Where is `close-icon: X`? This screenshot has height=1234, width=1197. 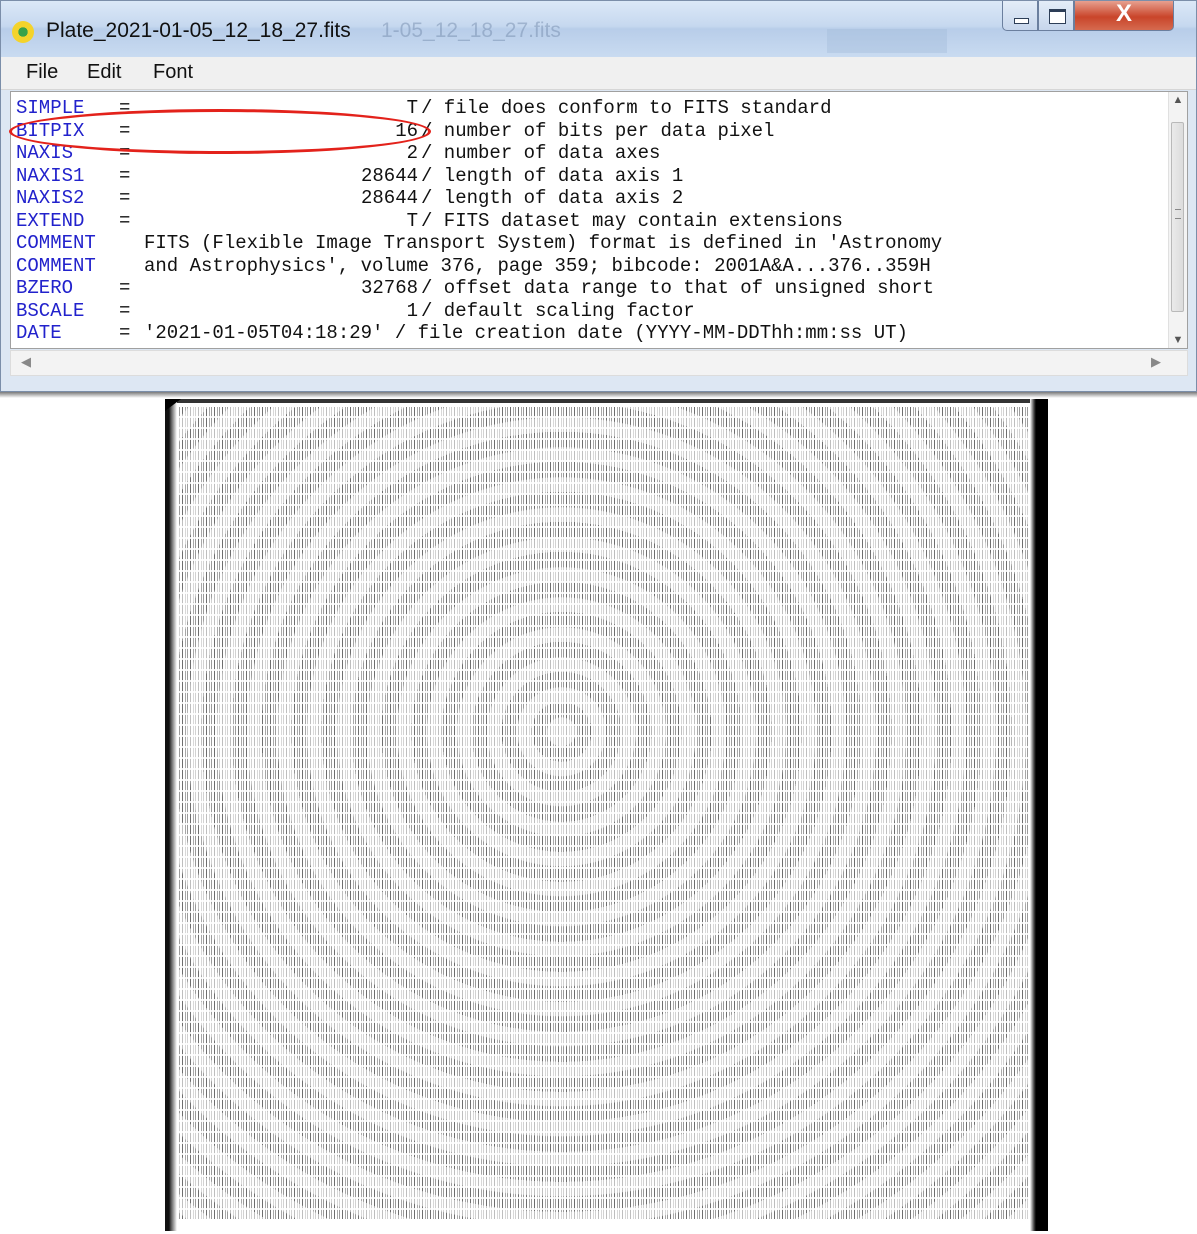
close-icon: X is located at coordinates (1123, 13).